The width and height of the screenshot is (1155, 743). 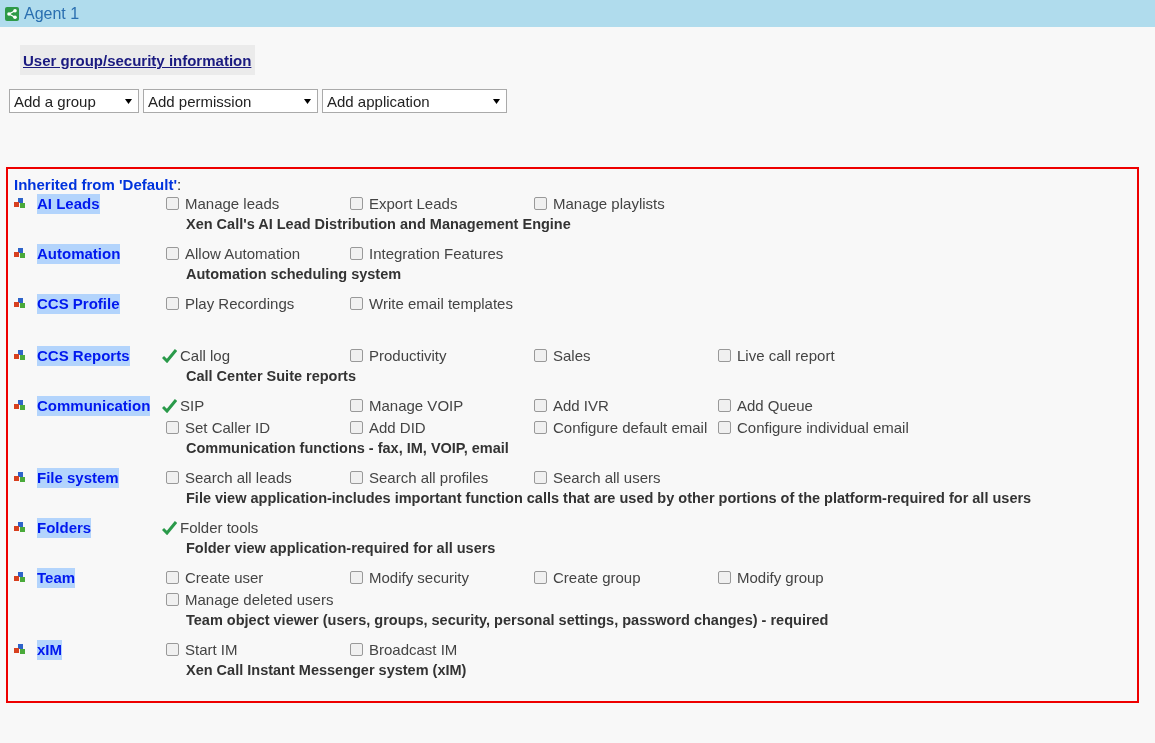 I want to click on permission-label: Add Queue, so click(x=775, y=405).